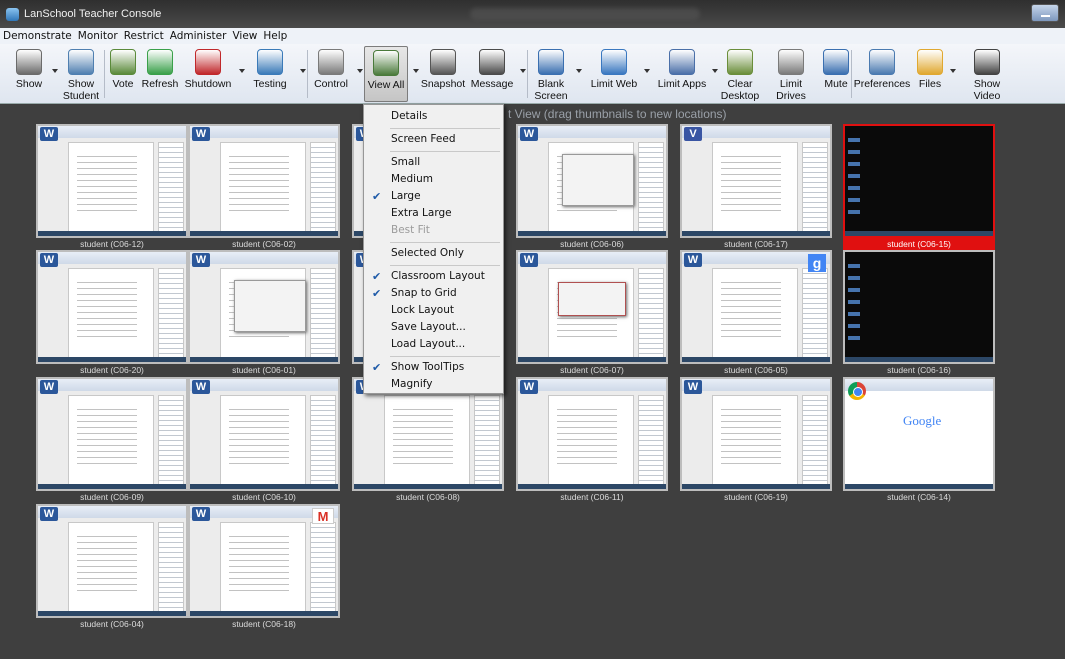  I want to click on view-all-dropdown-arrow, so click(416, 71).